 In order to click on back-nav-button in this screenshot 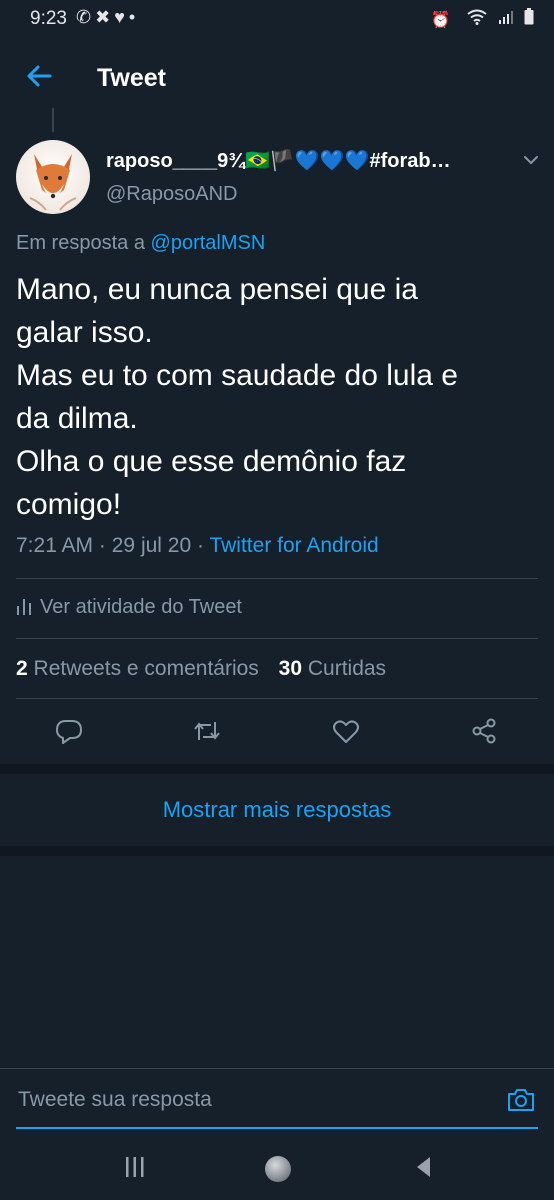, I will do `click(423, 1169)`.